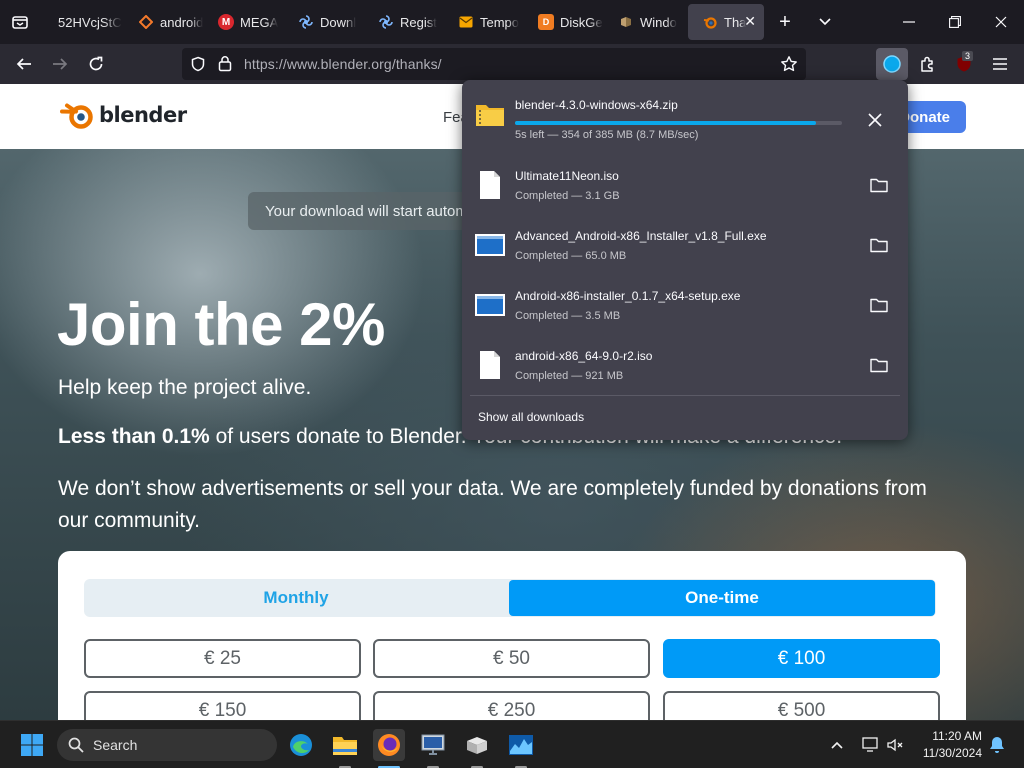  I want to click on bell-icon, so click(997, 745).